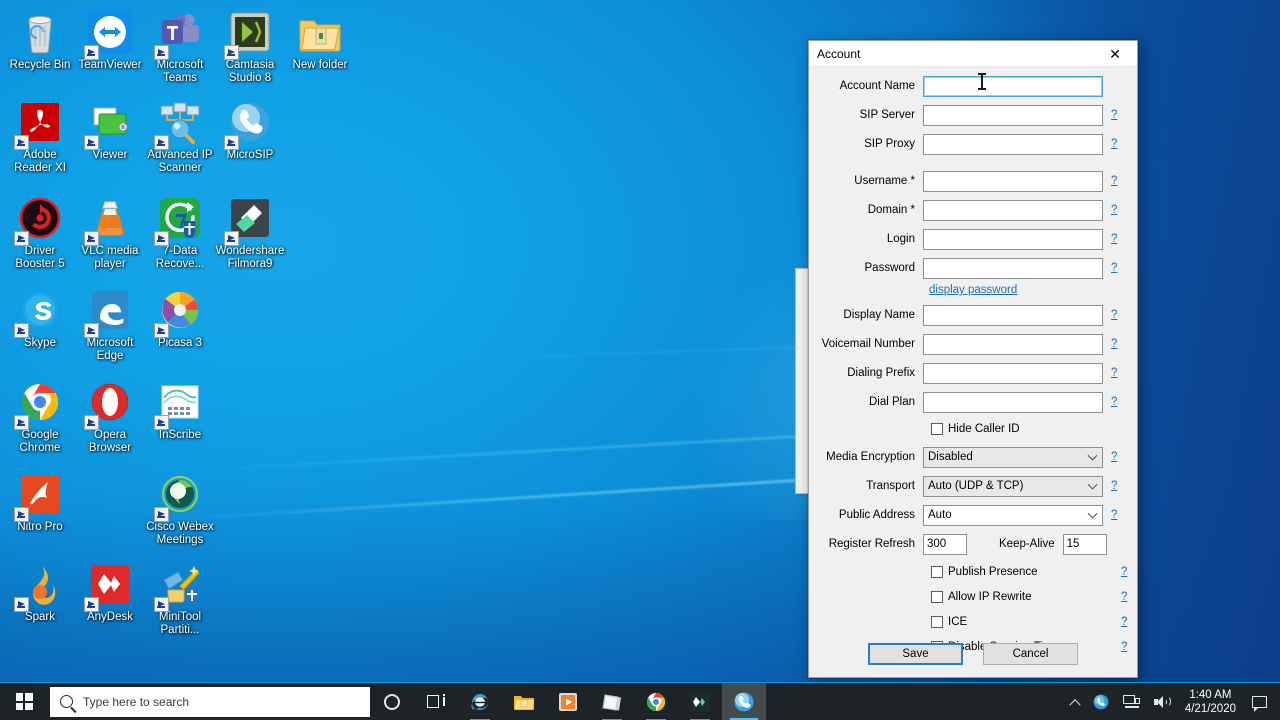 The height and width of the screenshot is (720, 1280). I want to click on desktop-icon-cisco-webex: Cisco Webex Meetings, so click(180, 508).